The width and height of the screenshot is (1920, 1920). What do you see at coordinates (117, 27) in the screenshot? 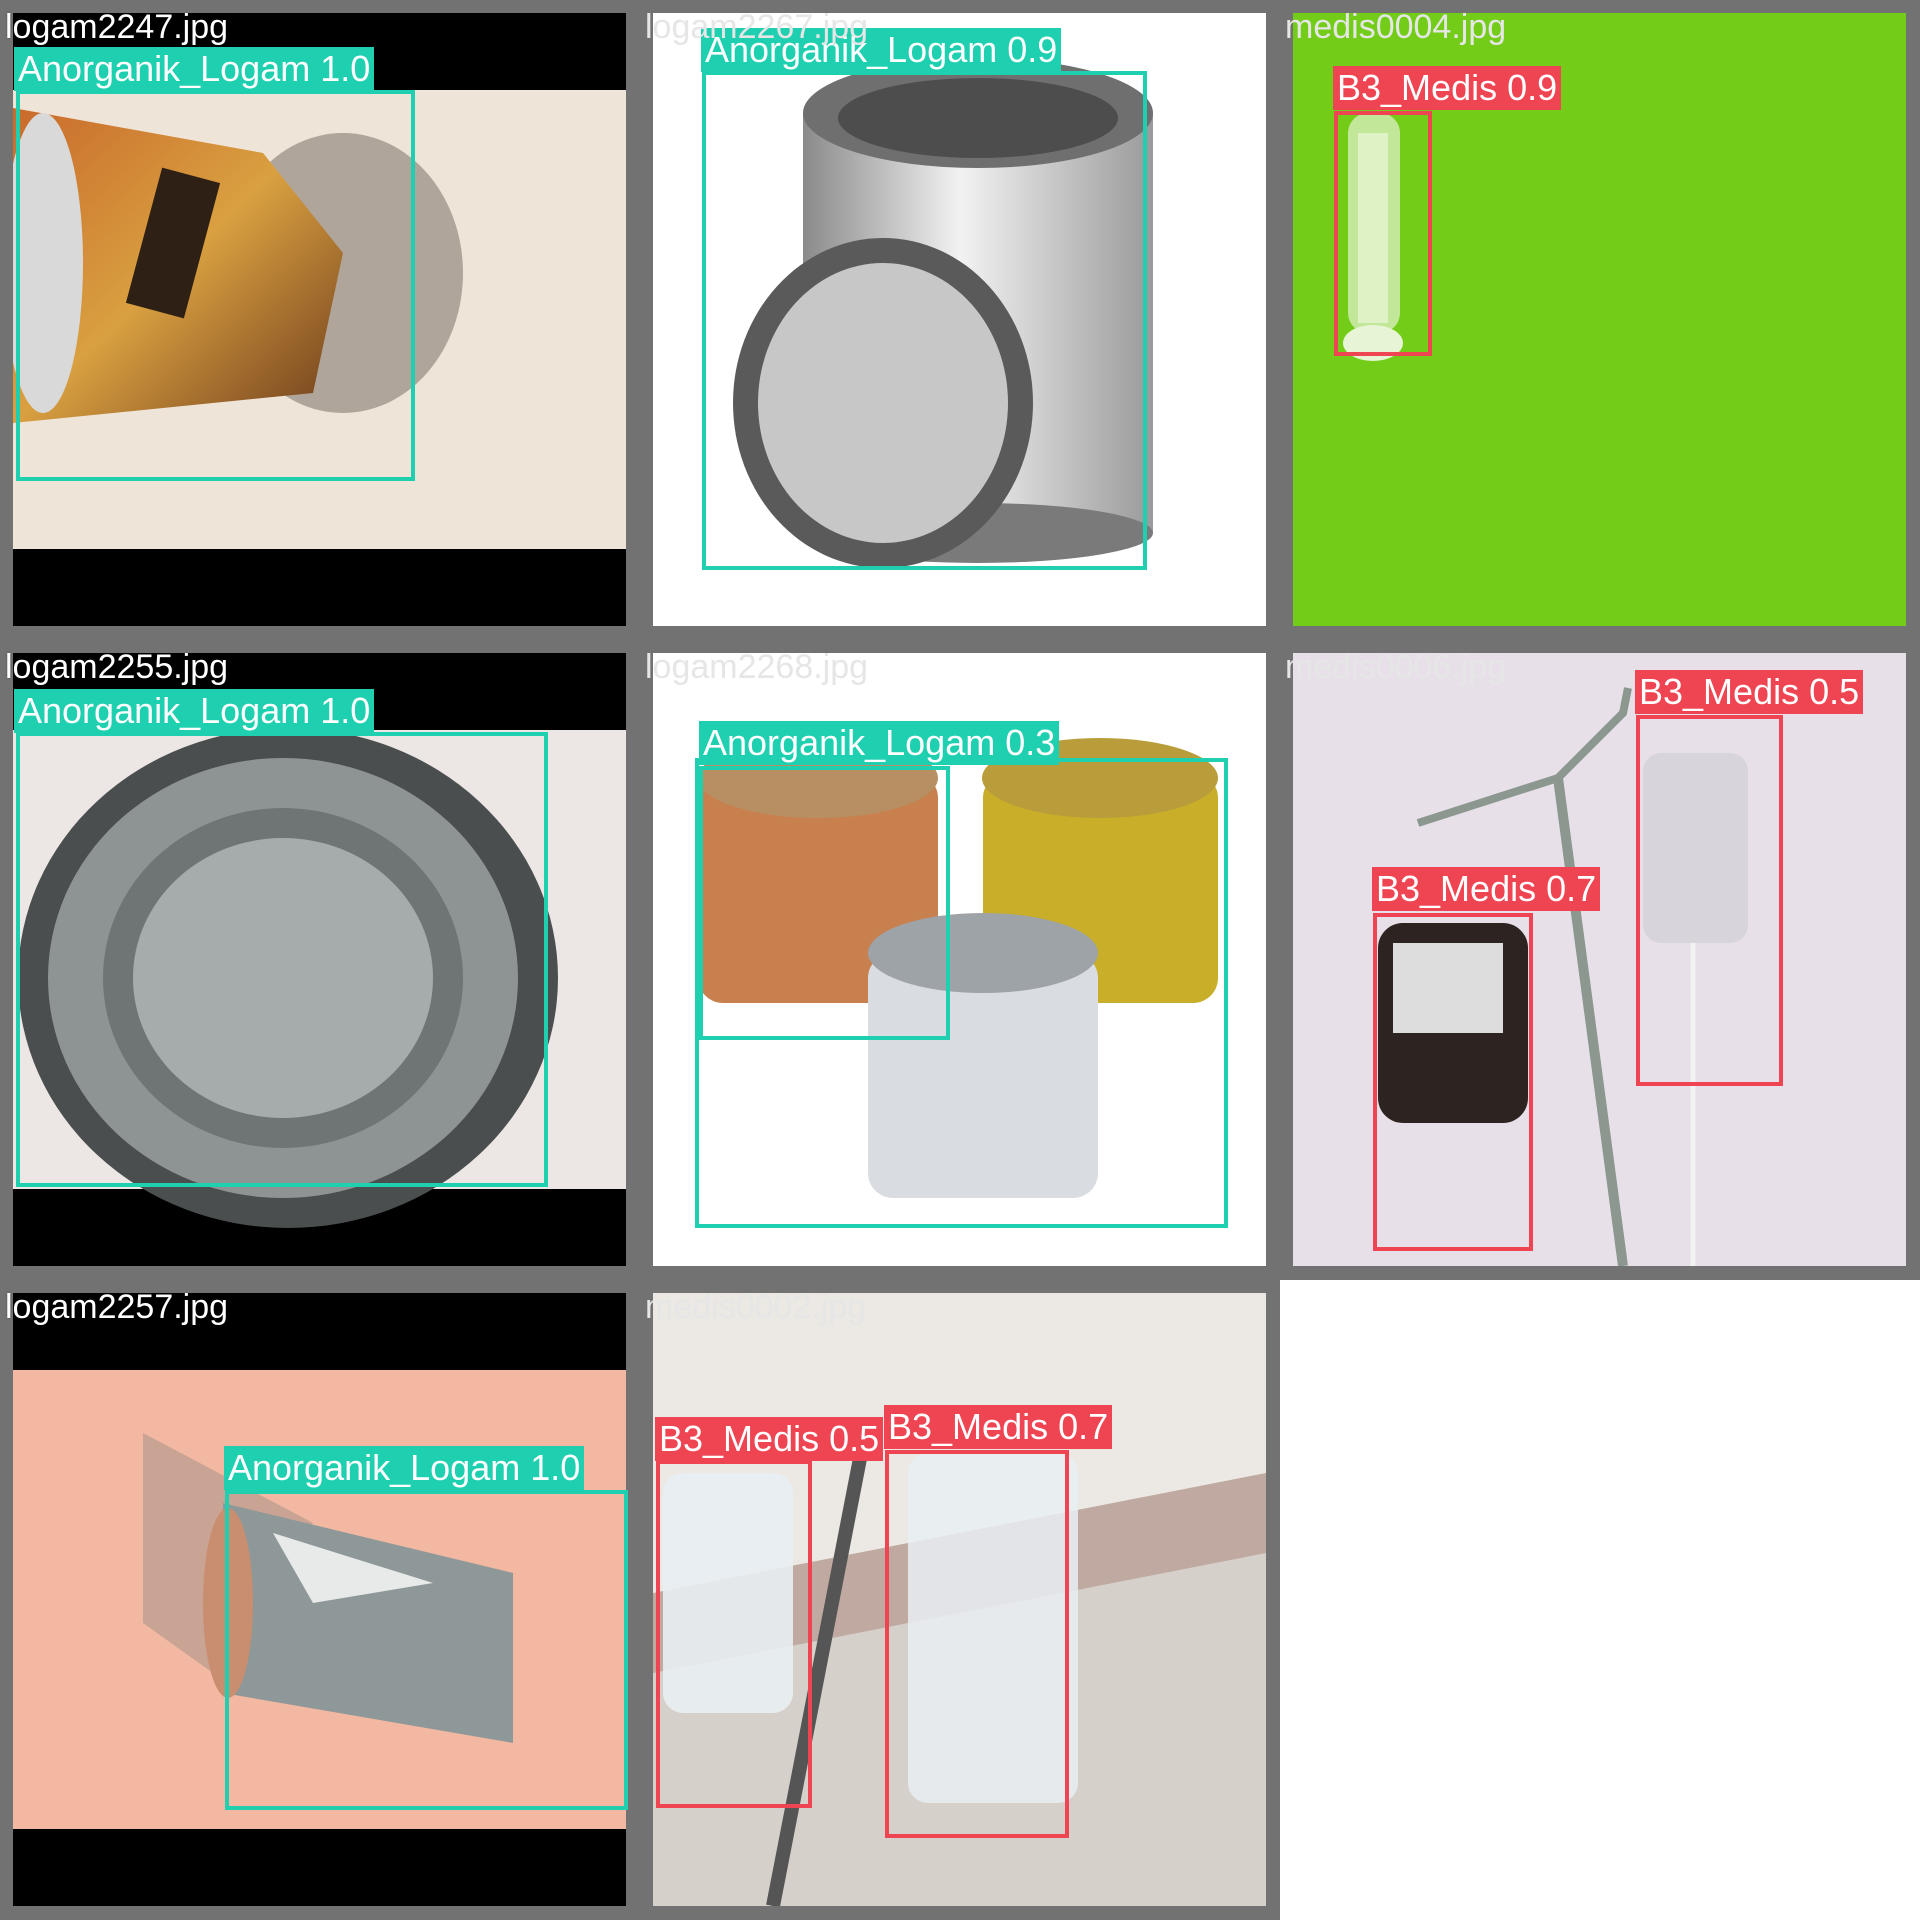
I see `filename-label: logam2247.jpg` at bounding box center [117, 27].